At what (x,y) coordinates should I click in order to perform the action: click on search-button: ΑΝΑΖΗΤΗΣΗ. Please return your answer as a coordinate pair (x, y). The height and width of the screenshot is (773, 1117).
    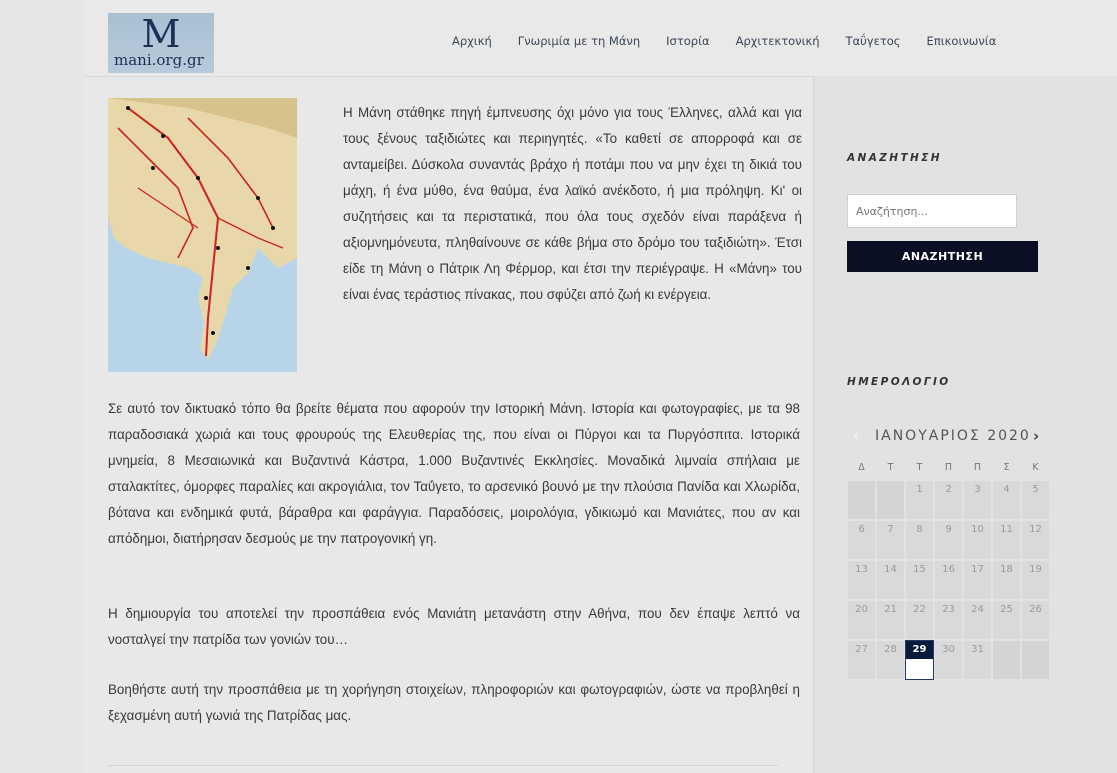
    Looking at the image, I should click on (942, 256).